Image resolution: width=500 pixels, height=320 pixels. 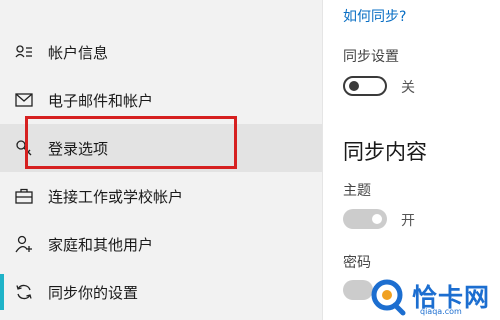 What do you see at coordinates (2, 292) in the screenshot?
I see `selection-accent-bar` at bounding box center [2, 292].